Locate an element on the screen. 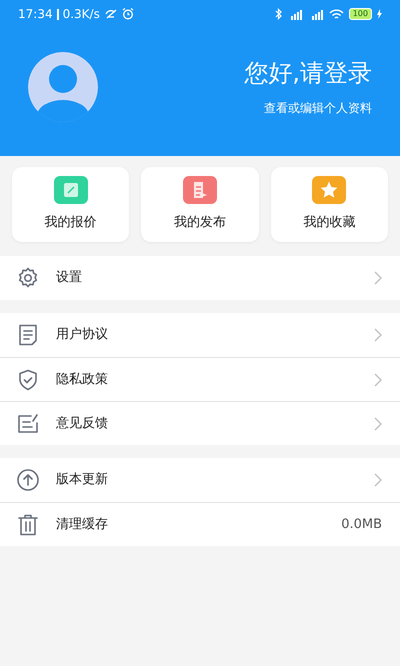  shortcut-card: 我的发布 is located at coordinates (200, 204).